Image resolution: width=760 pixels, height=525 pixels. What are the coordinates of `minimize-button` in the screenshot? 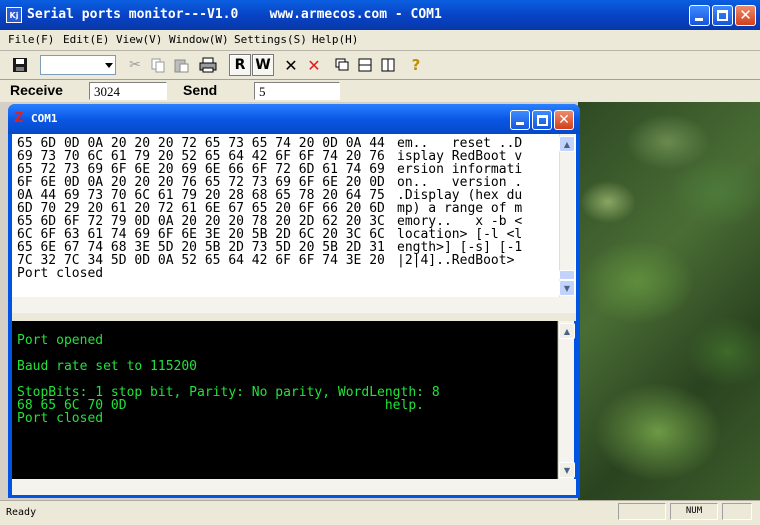 It's located at (699, 15).